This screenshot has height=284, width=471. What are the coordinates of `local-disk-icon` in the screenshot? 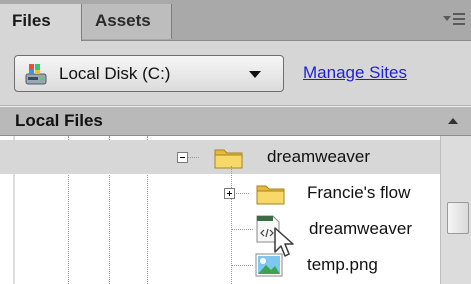 It's located at (36, 74).